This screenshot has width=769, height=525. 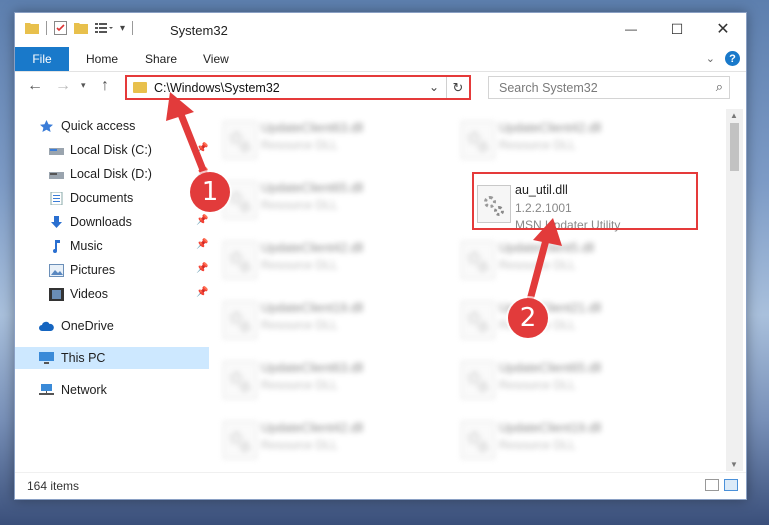 I want to click on sidebar-item-network: Network, so click(x=112, y=390).